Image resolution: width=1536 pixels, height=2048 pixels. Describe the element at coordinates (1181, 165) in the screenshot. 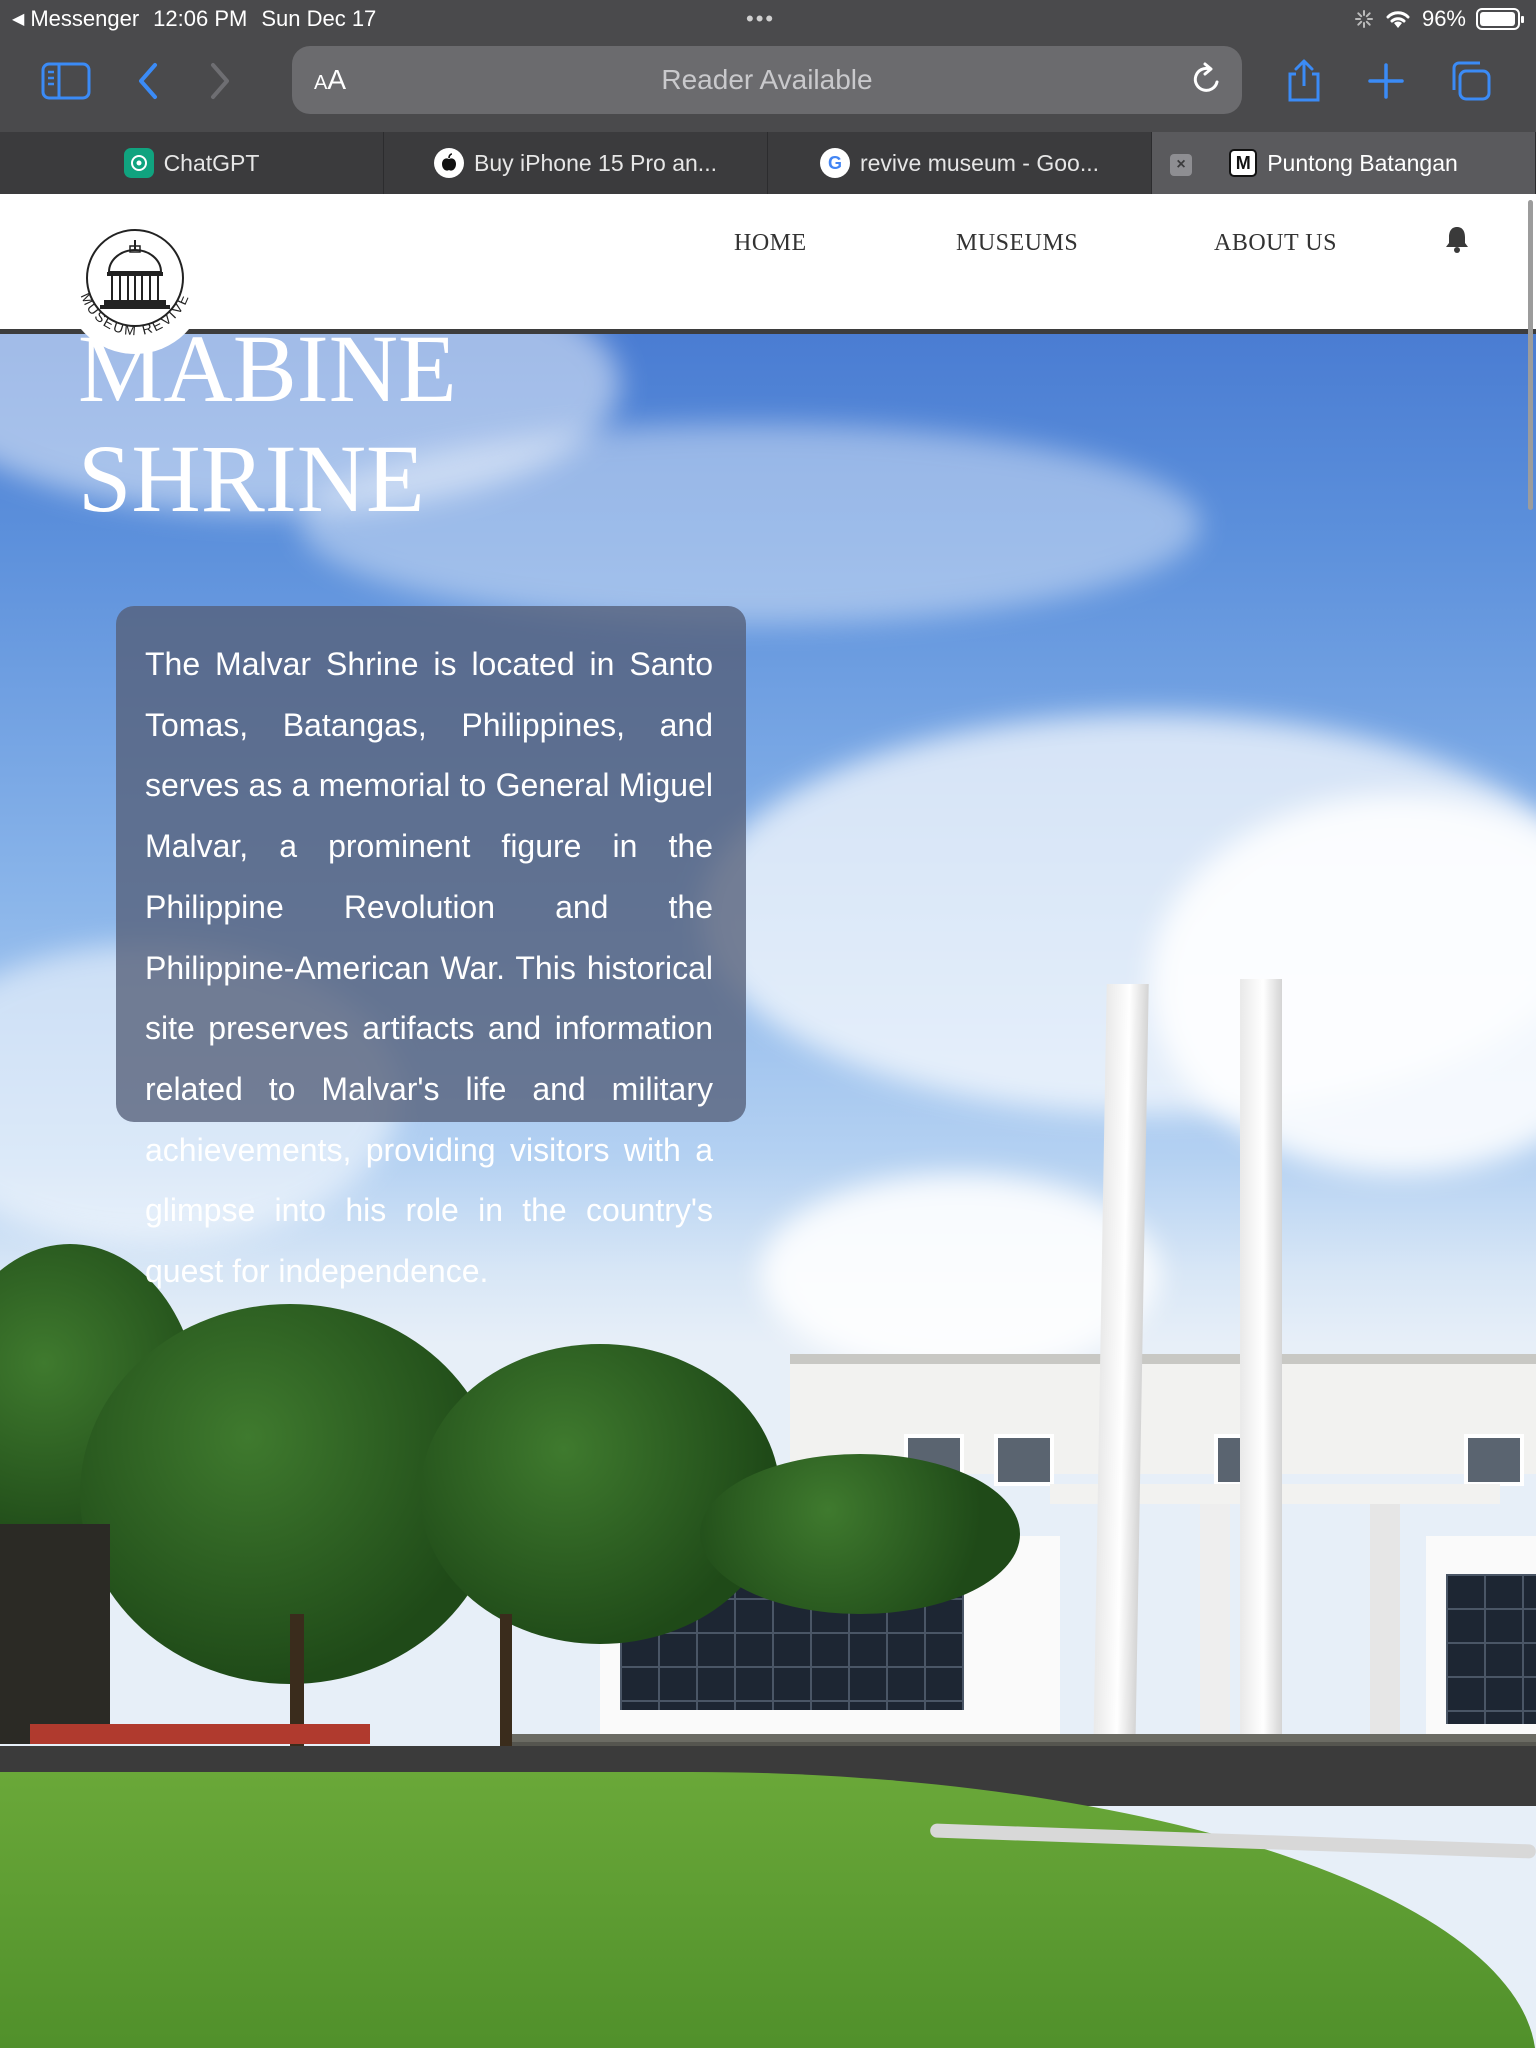

I see `close-tab-icon: ×` at that location.